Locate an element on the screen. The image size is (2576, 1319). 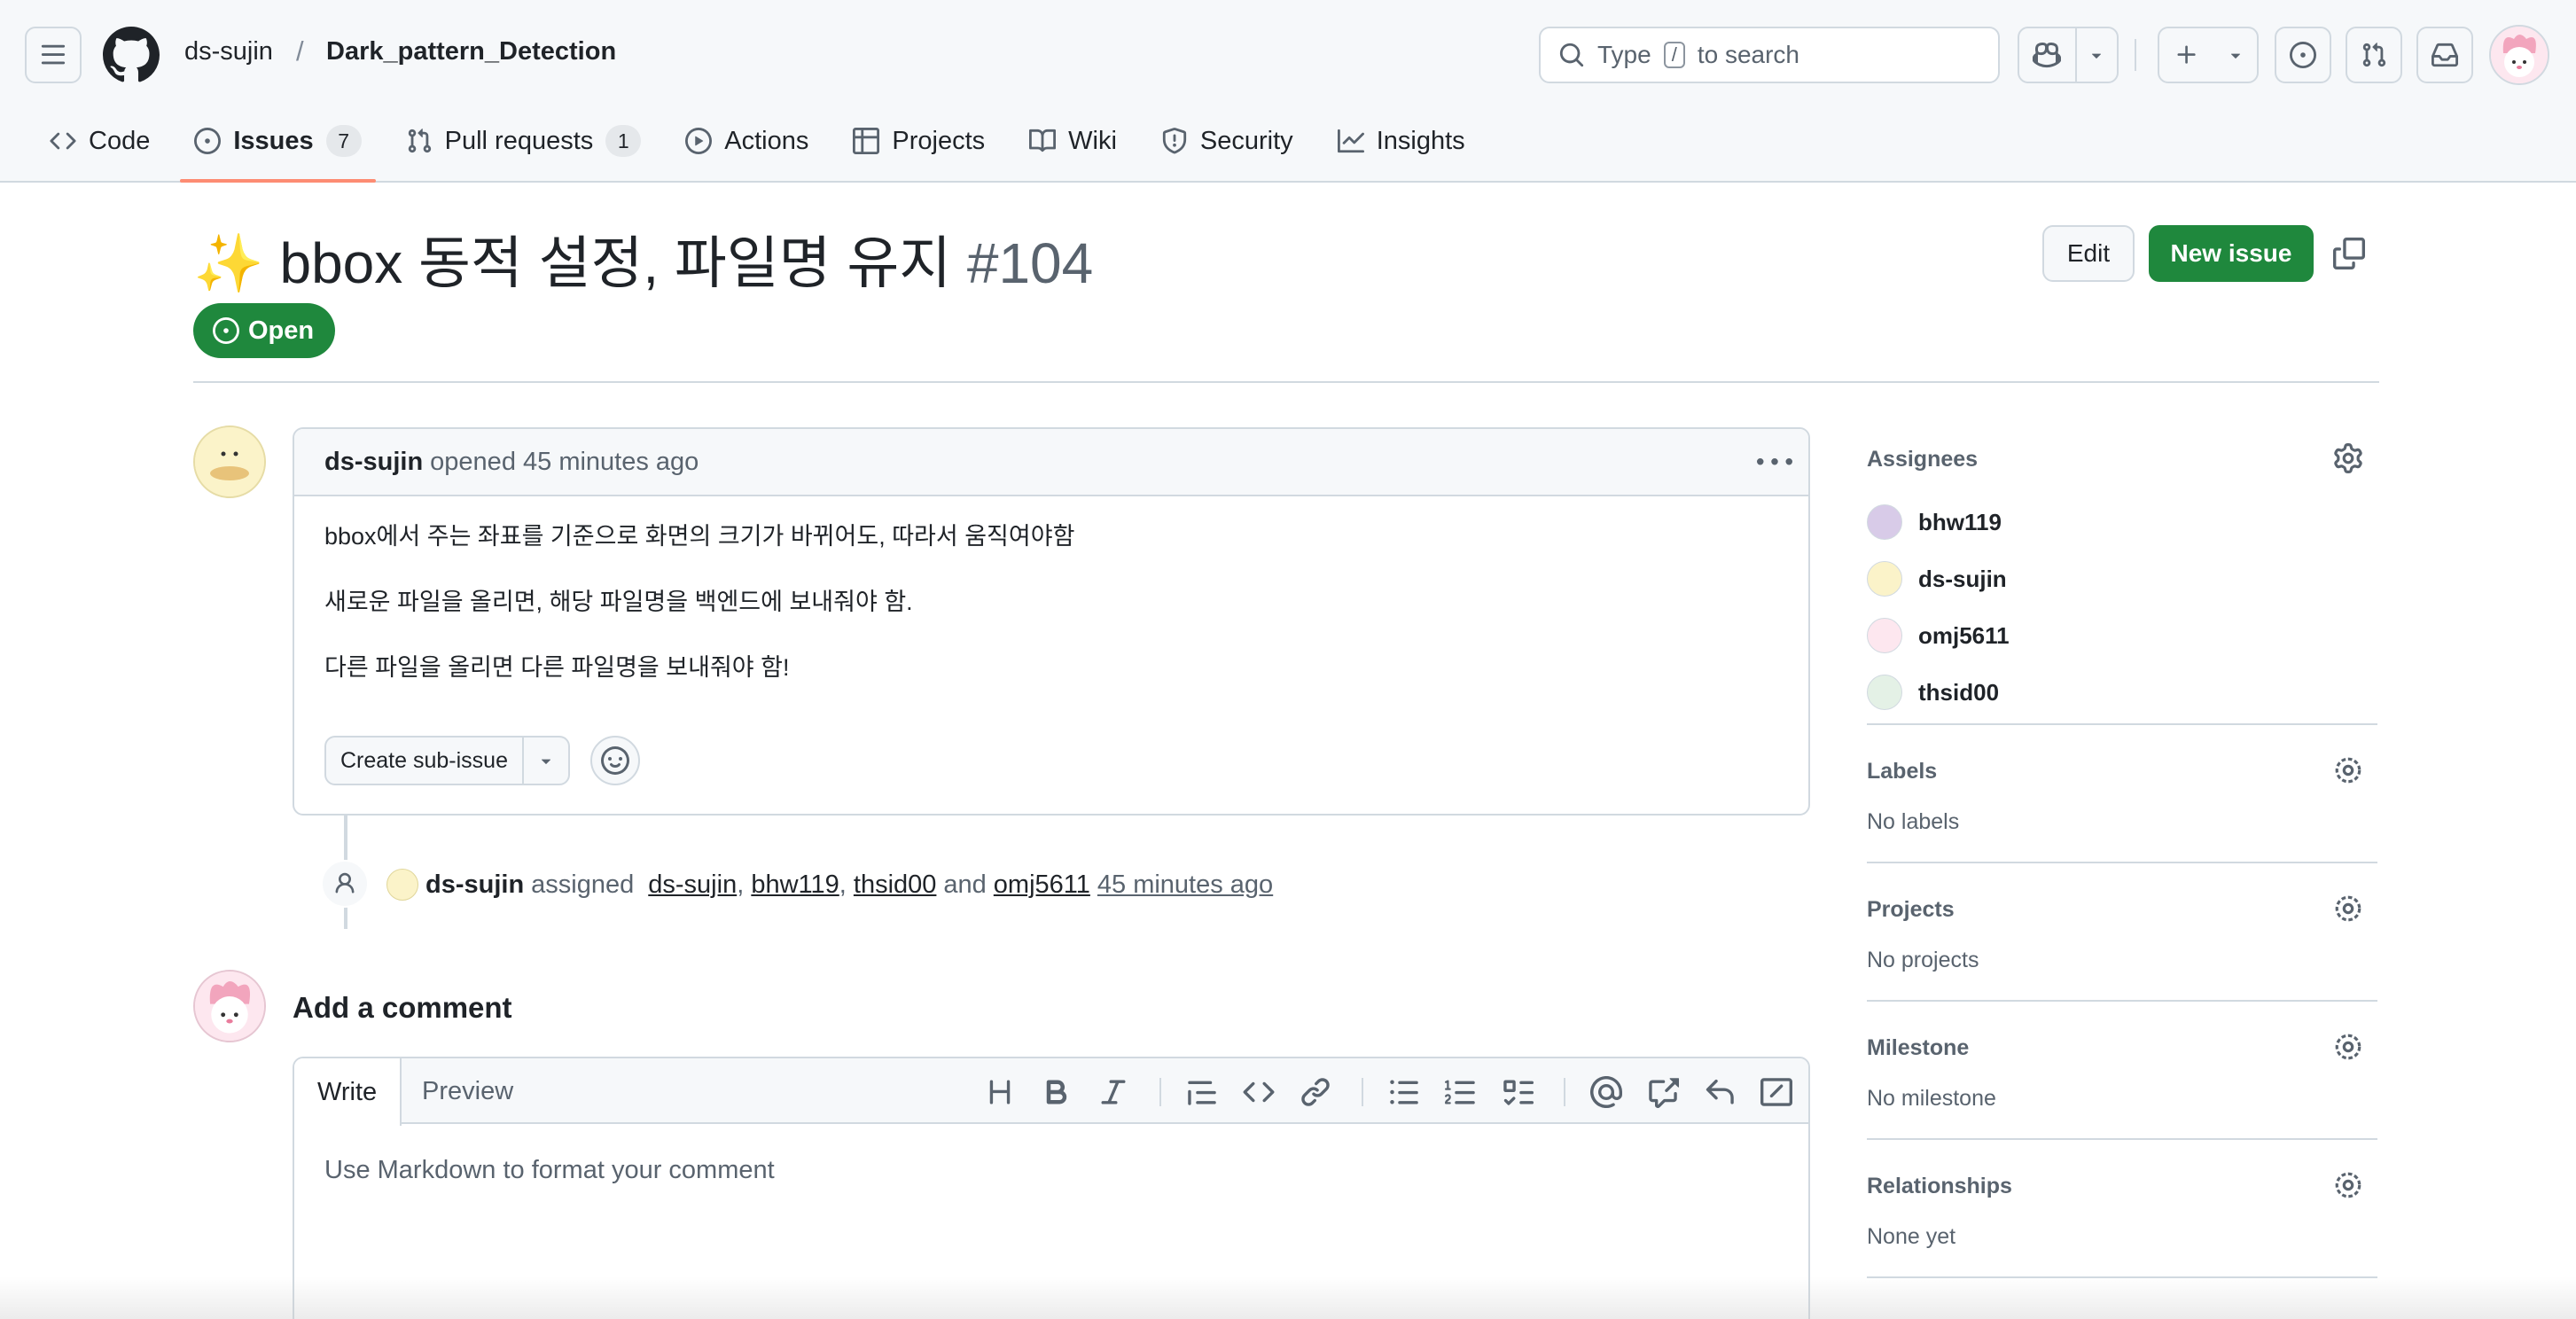
assignee-item: ds-sujin is located at coordinates (2122, 579).